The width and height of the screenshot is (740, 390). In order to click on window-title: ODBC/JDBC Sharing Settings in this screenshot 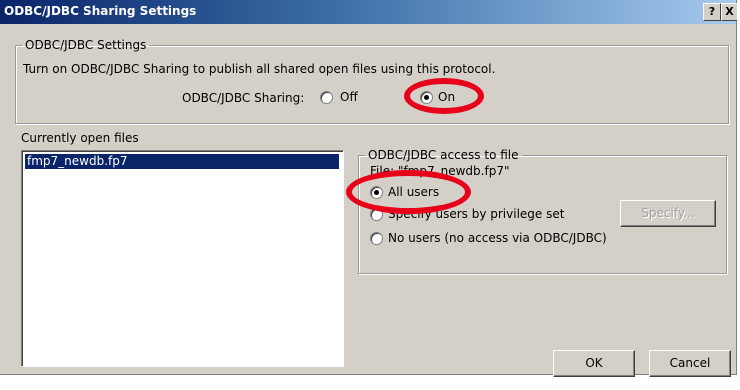, I will do `click(100, 11)`.